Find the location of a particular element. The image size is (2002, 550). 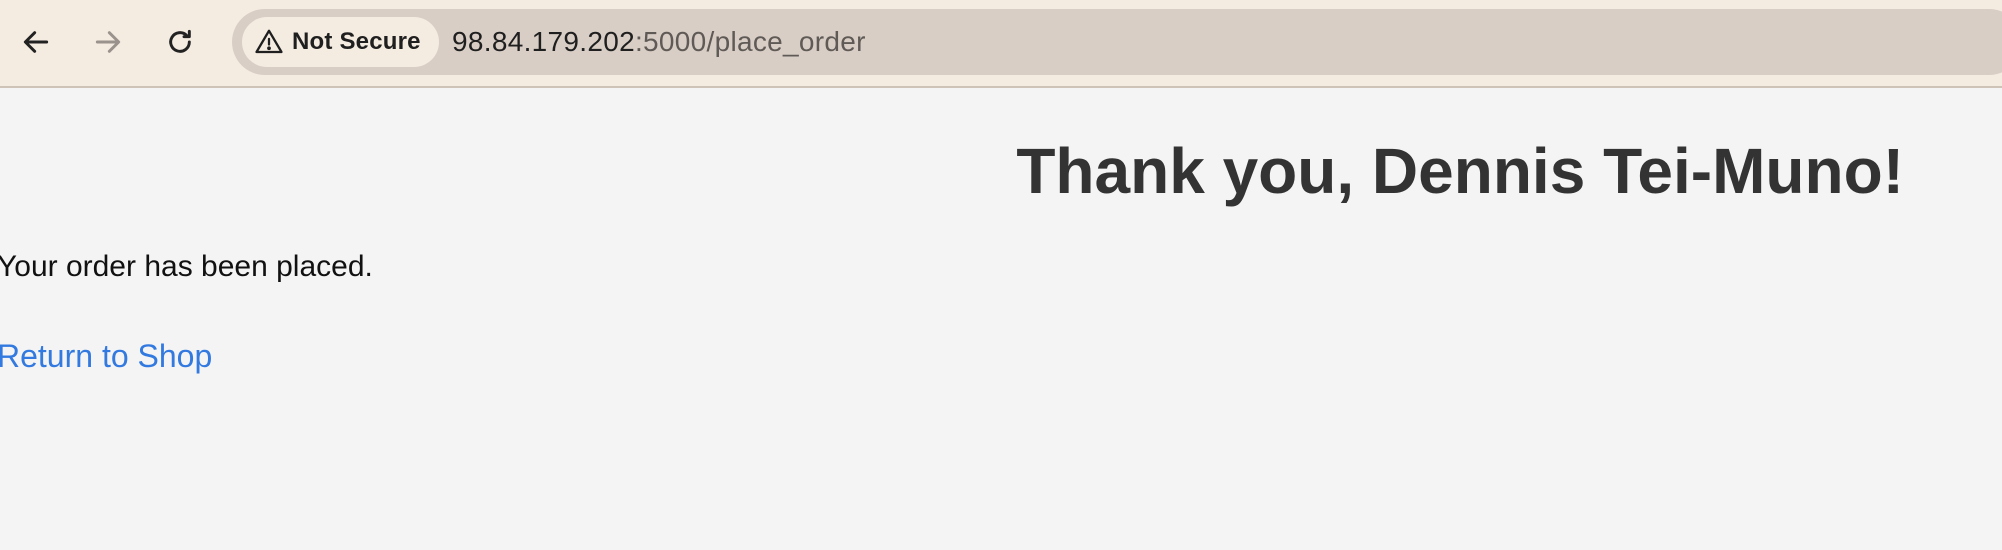

url-text: 98.84.179.202:5000/place_order is located at coordinates (659, 42).